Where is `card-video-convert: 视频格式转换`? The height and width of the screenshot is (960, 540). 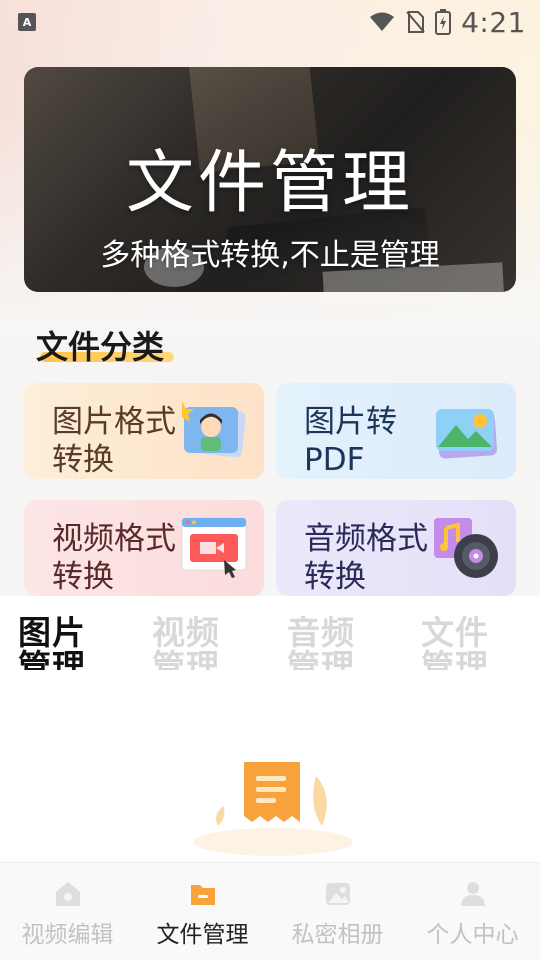
card-video-convert: 视频格式转换 is located at coordinates (144, 548).